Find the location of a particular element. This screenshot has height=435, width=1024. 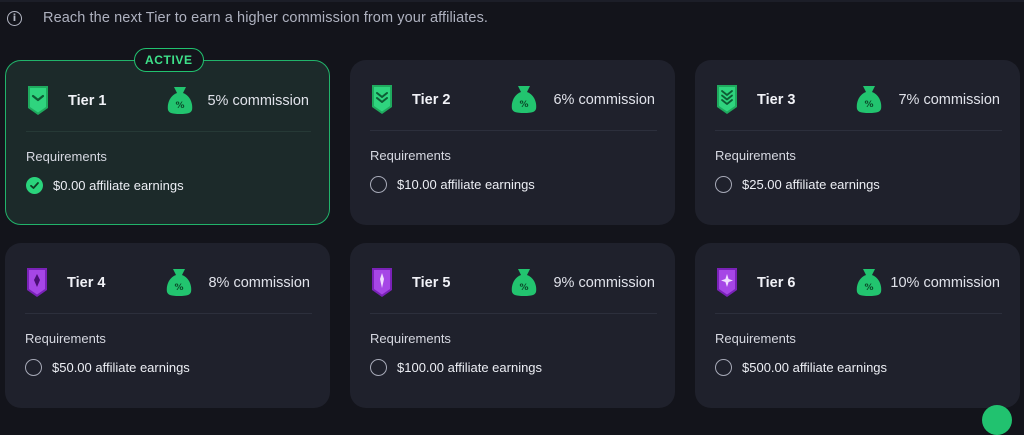

requirement-text: $25.00 affiliate earnings is located at coordinates (811, 184).